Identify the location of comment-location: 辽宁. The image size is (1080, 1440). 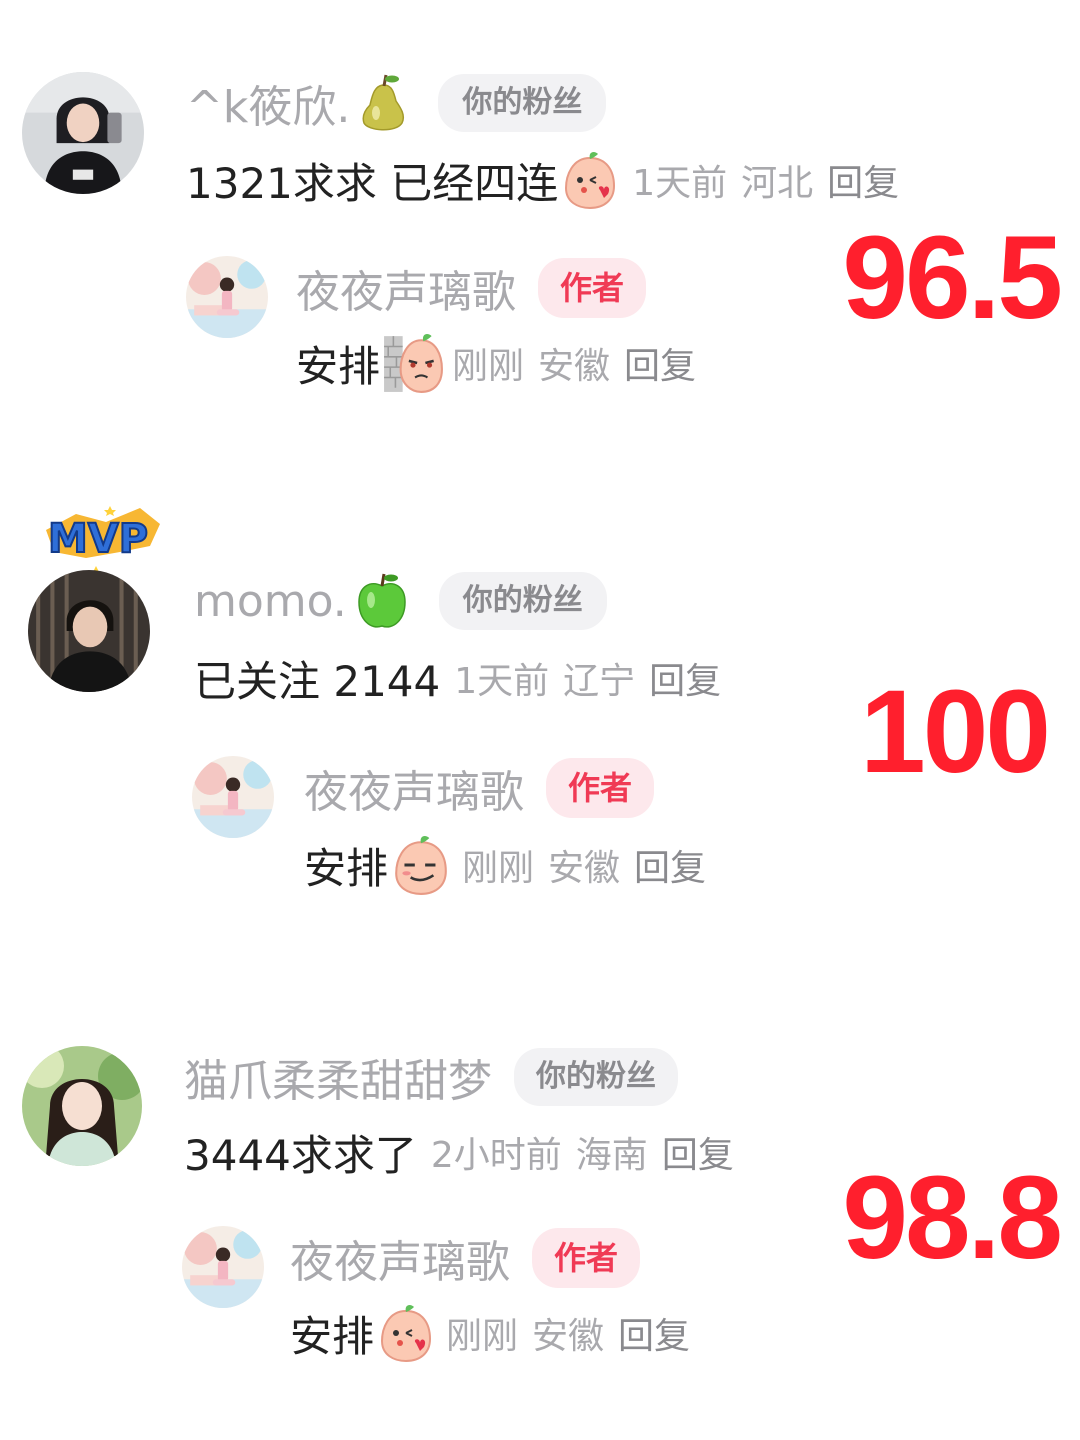
(599, 681).